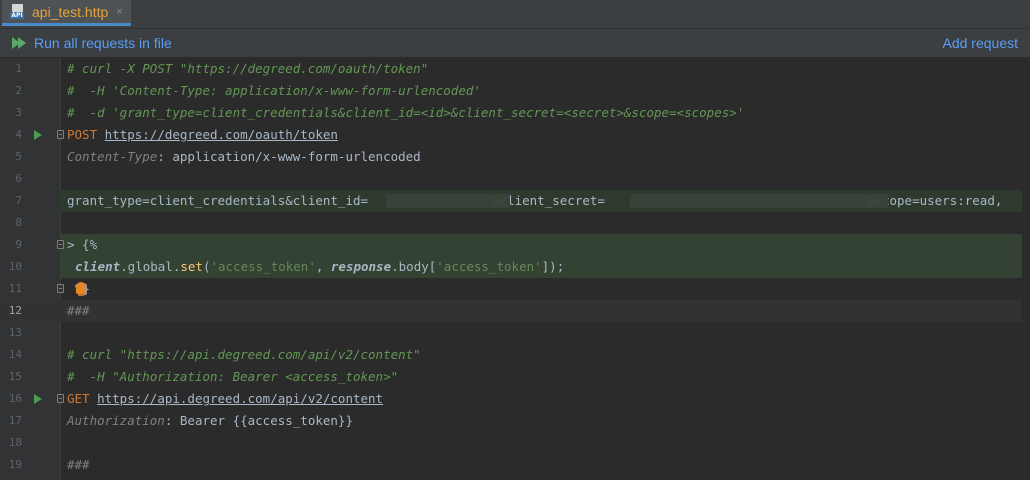 This screenshot has height=480, width=1030. Describe the element at coordinates (15, 288) in the screenshot. I see `line-number: 11` at that location.